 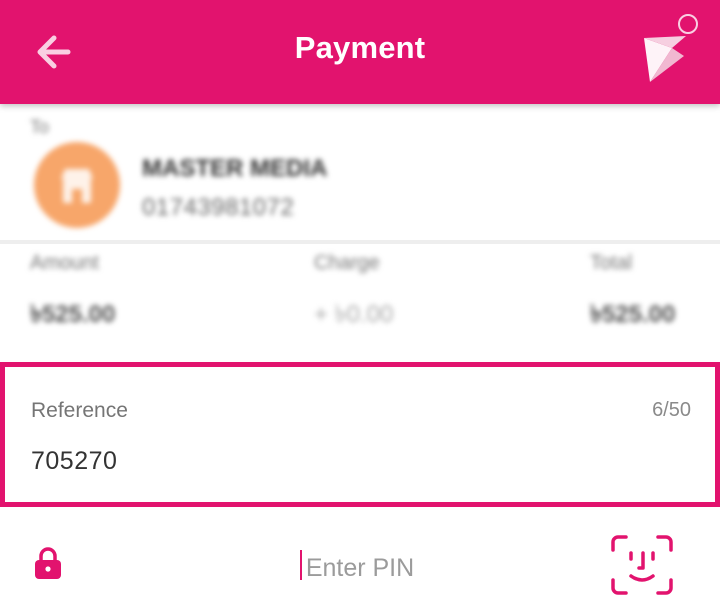 What do you see at coordinates (360, 568) in the screenshot?
I see `pin-input` at bounding box center [360, 568].